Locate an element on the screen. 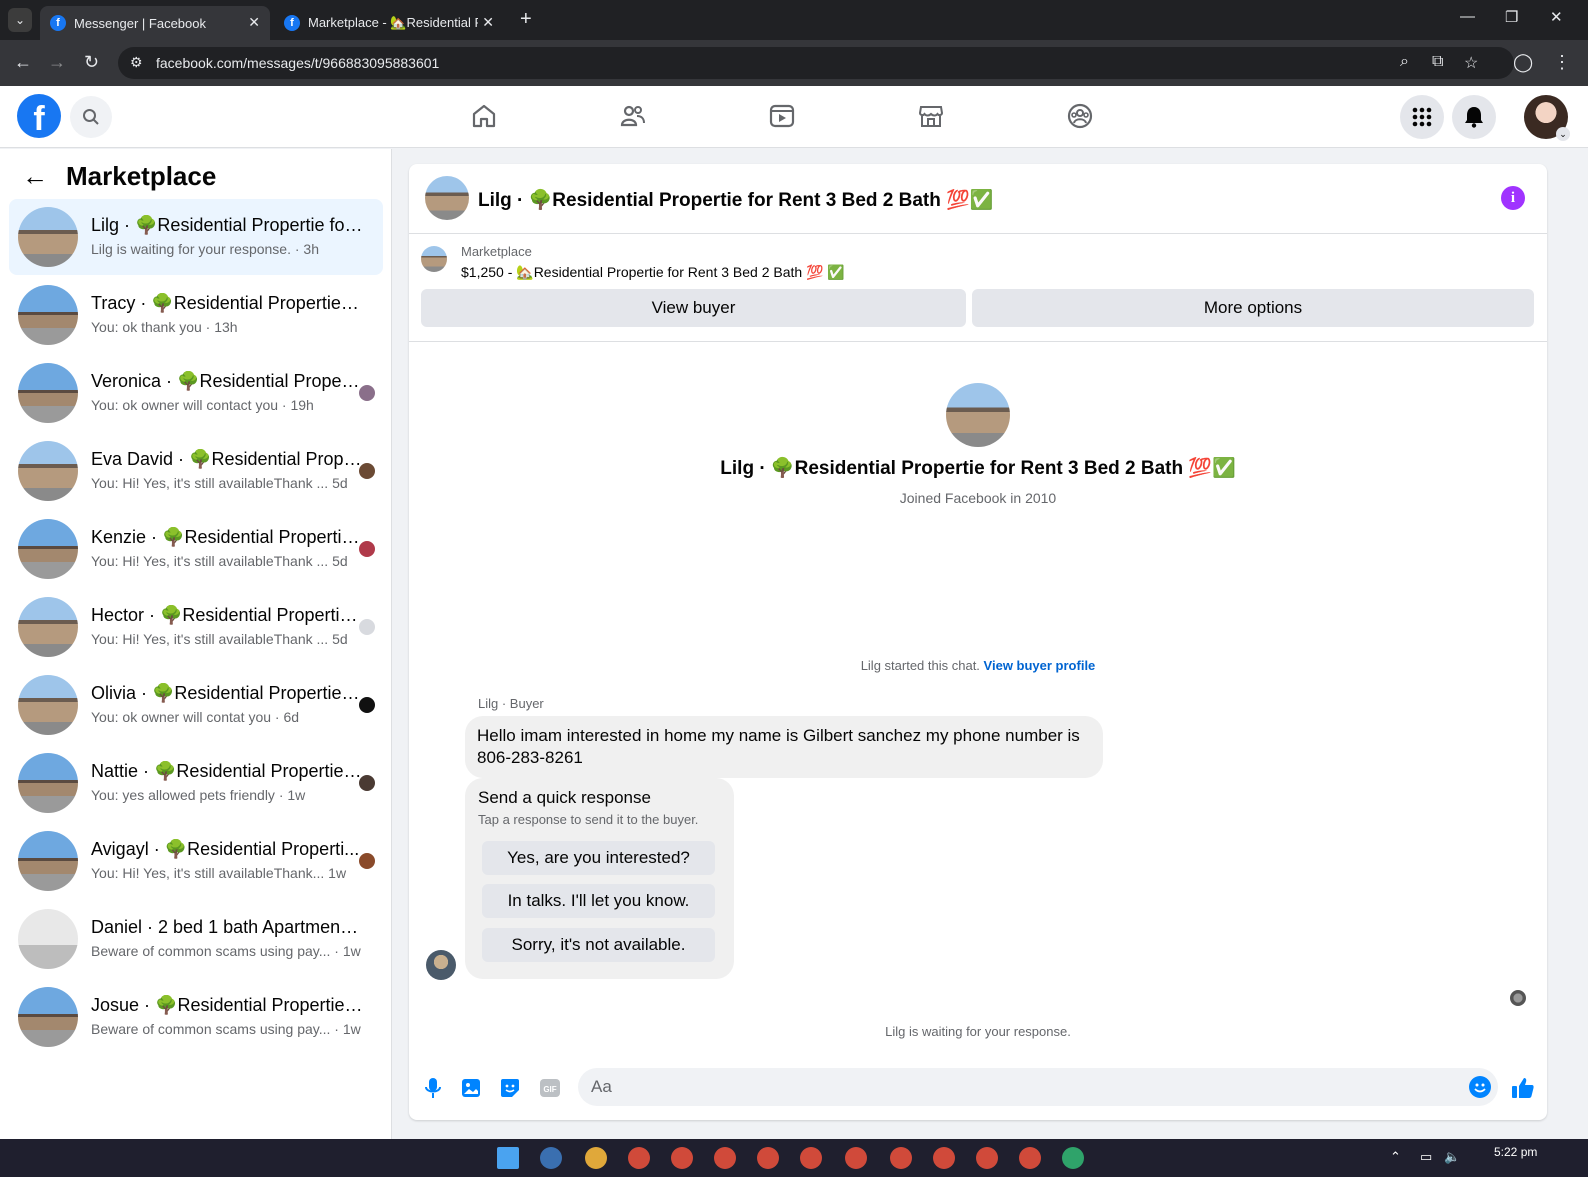  photo-icon is located at coordinates (471, 1088).